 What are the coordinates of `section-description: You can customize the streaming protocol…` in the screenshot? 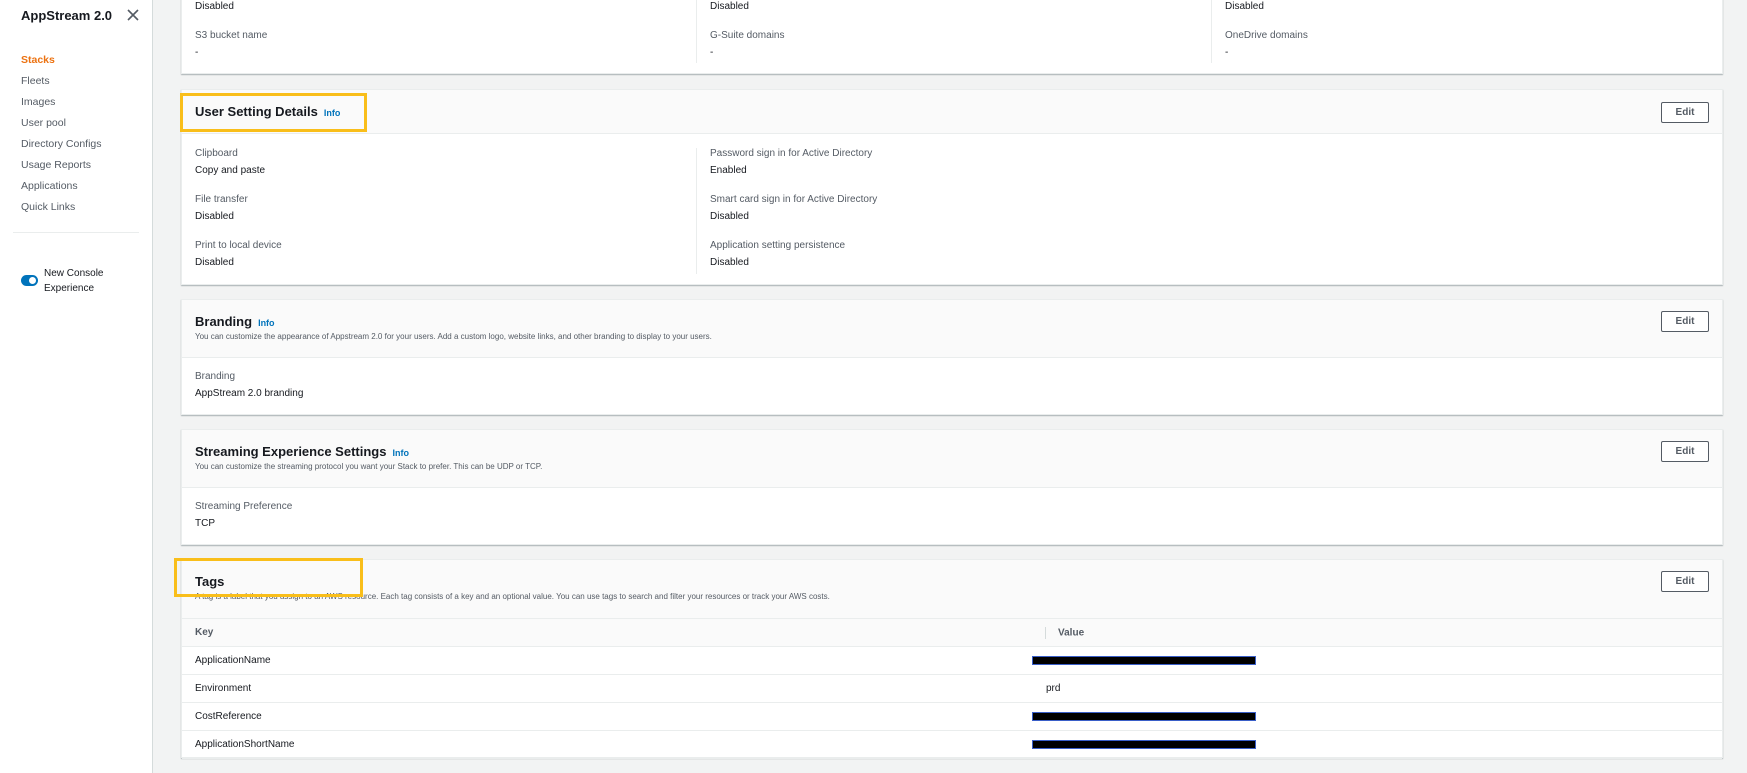 It's located at (369, 466).